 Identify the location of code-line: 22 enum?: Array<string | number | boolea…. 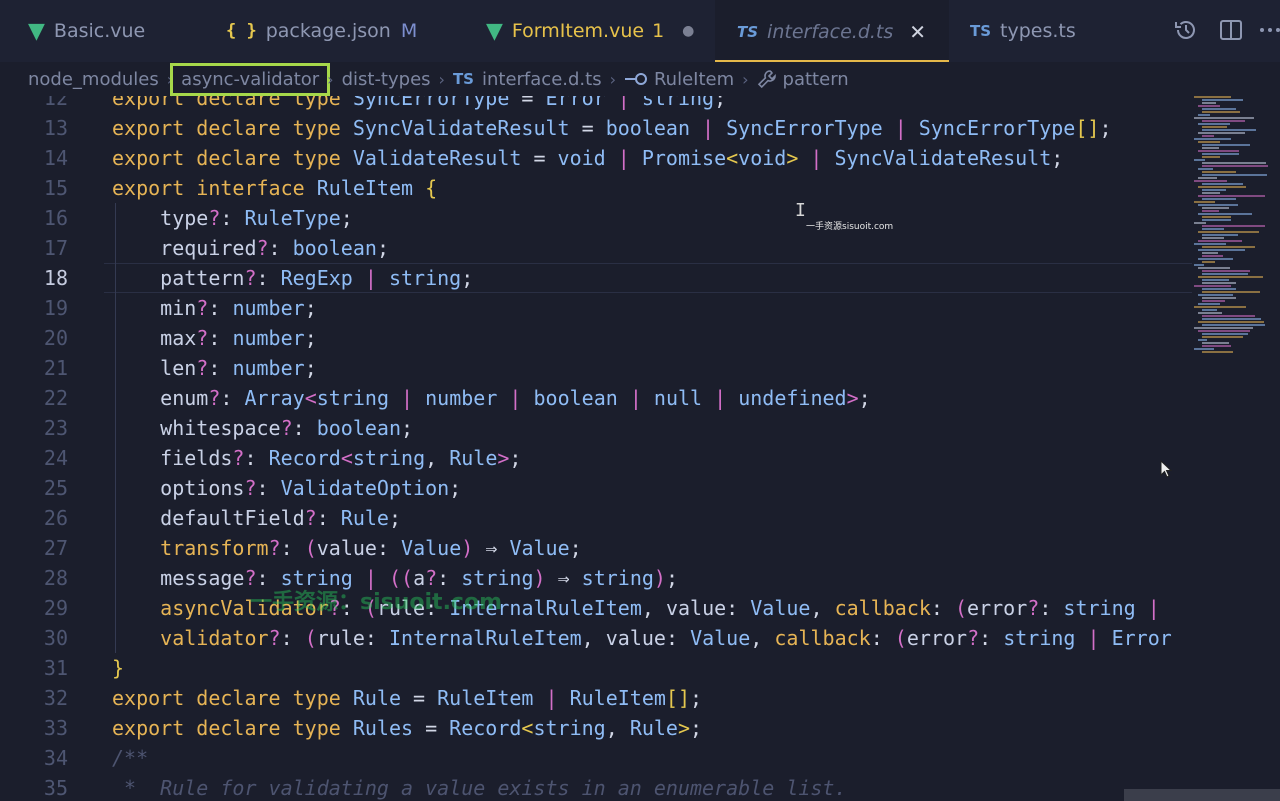
(596, 398).